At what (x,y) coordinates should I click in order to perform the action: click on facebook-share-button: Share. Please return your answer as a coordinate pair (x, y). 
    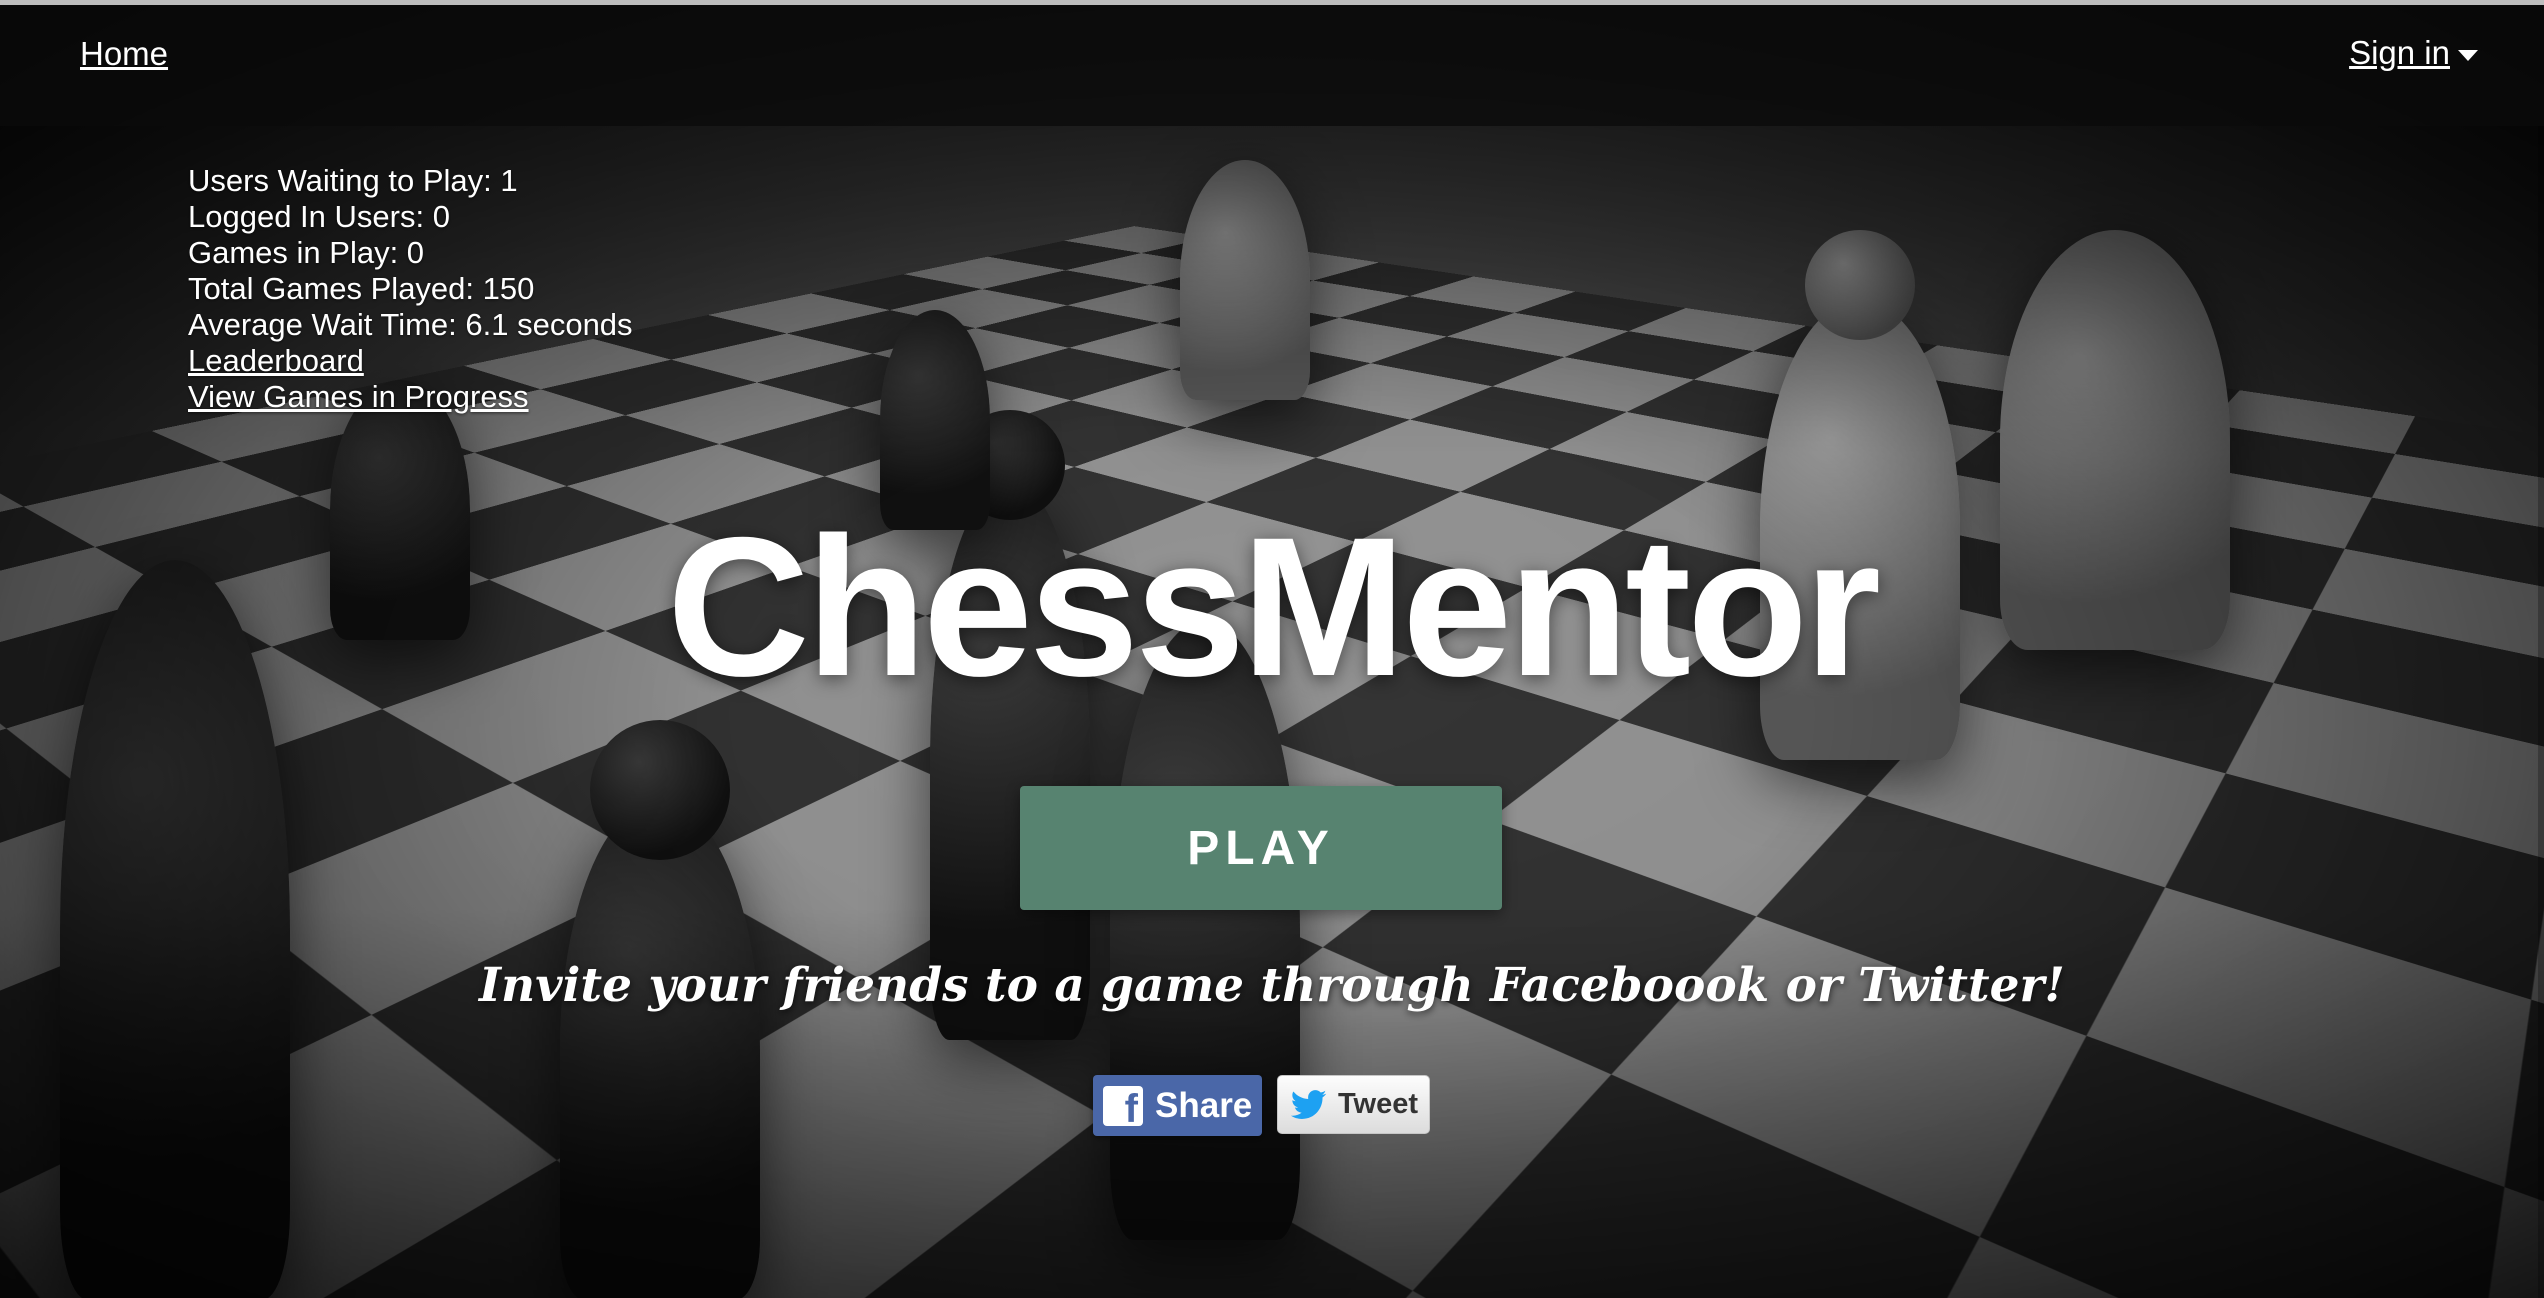
    Looking at the image, I should click on (1177, 1105).